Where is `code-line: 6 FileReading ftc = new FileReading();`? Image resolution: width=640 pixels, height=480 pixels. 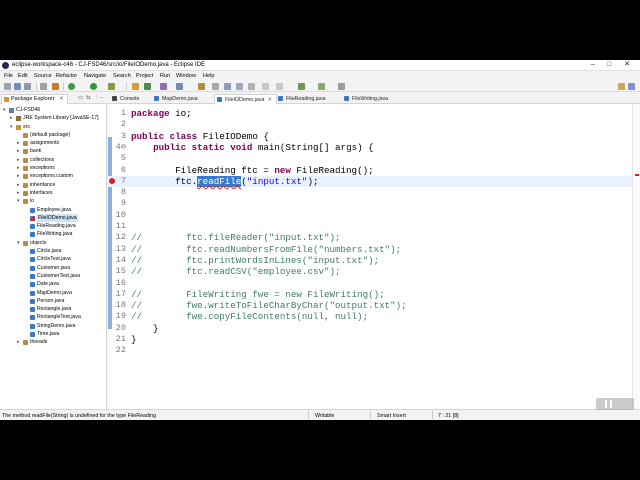
code-line: 6 FileReading ftc = new FileReading(); is located at coordinates (374, 170).